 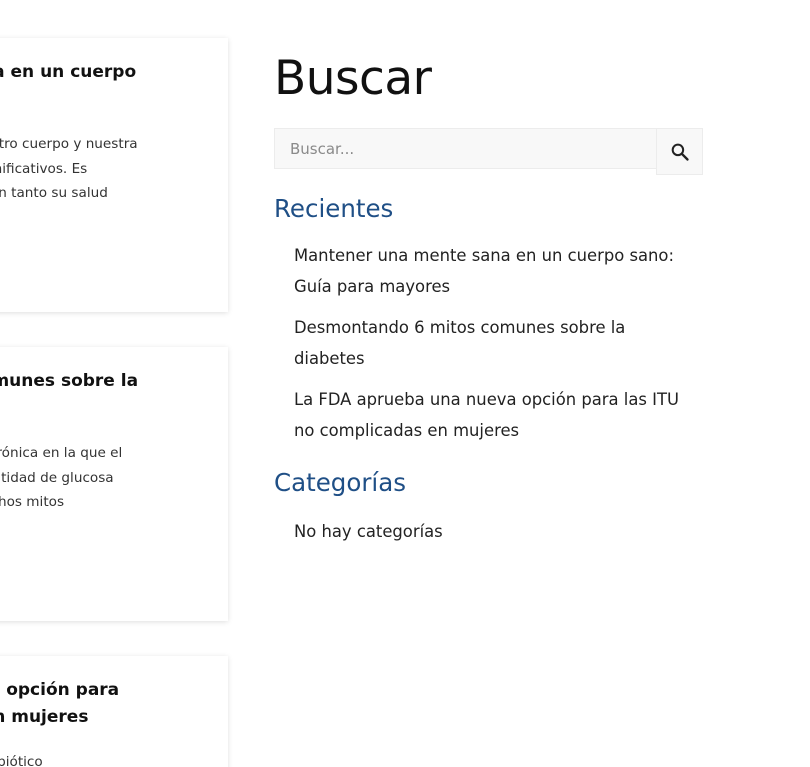 What do you see at coordinates (368, 531) in the screenshot?
I see `categories-empty-message: No hay categorías` at bounding box center [368, 531].